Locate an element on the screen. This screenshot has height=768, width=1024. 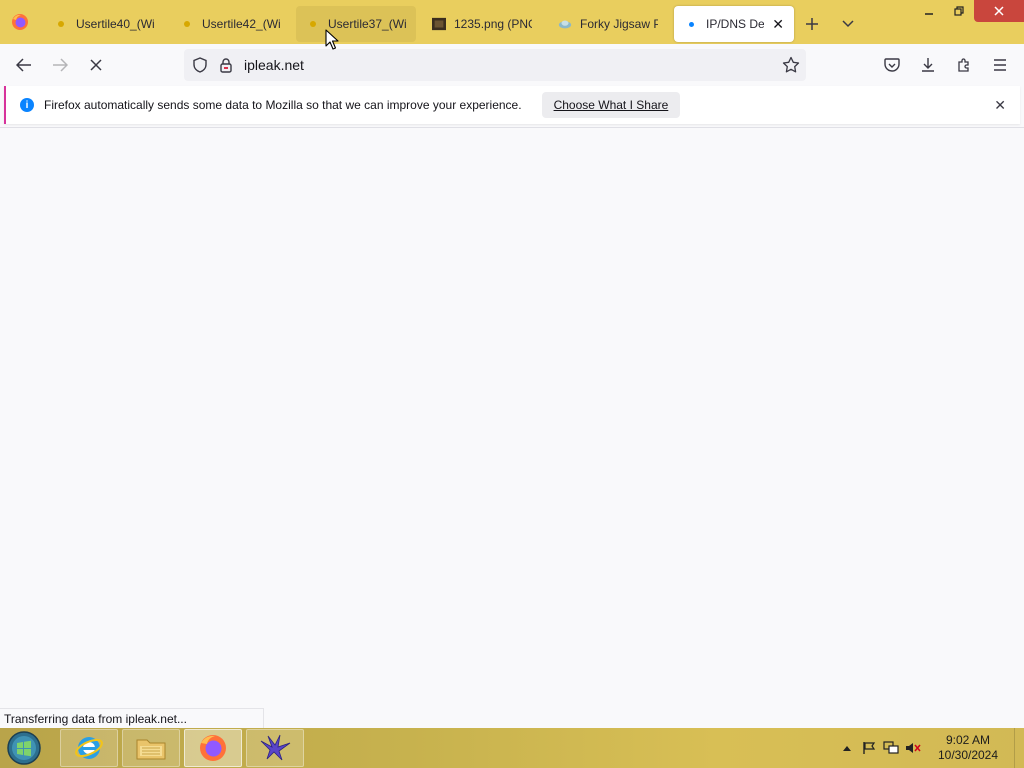
download-icon is located at coordinates (928, 65).